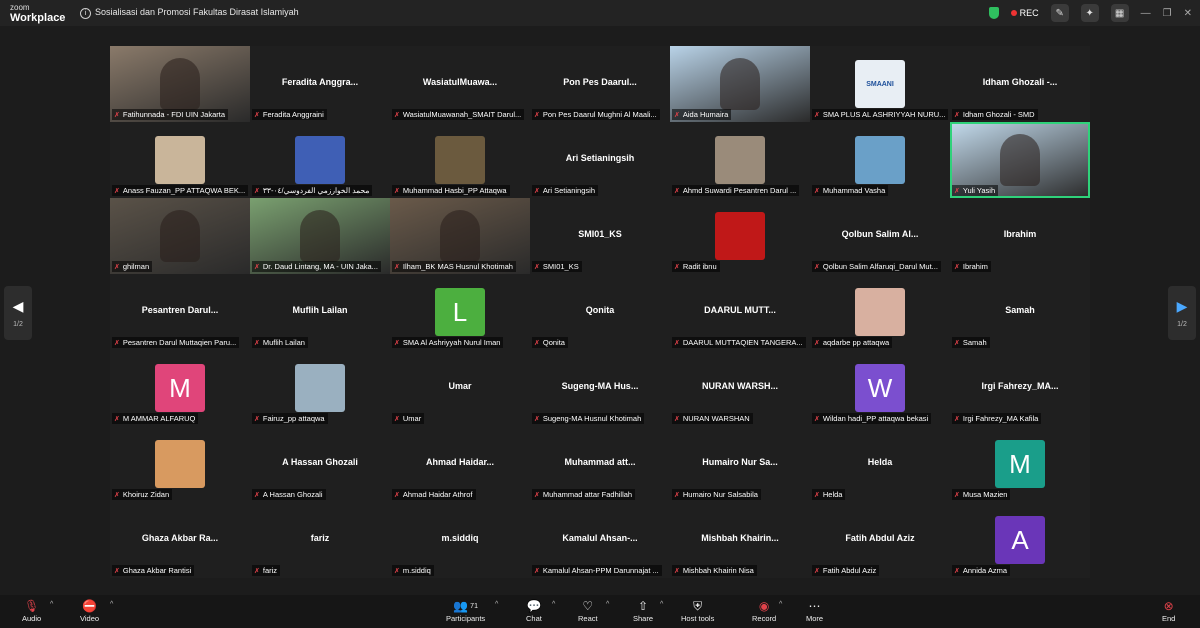  I want to click on participant-tile: Humairo Nur Sa... ✗ Humairo Nur Salsabila, so click(740, 464).